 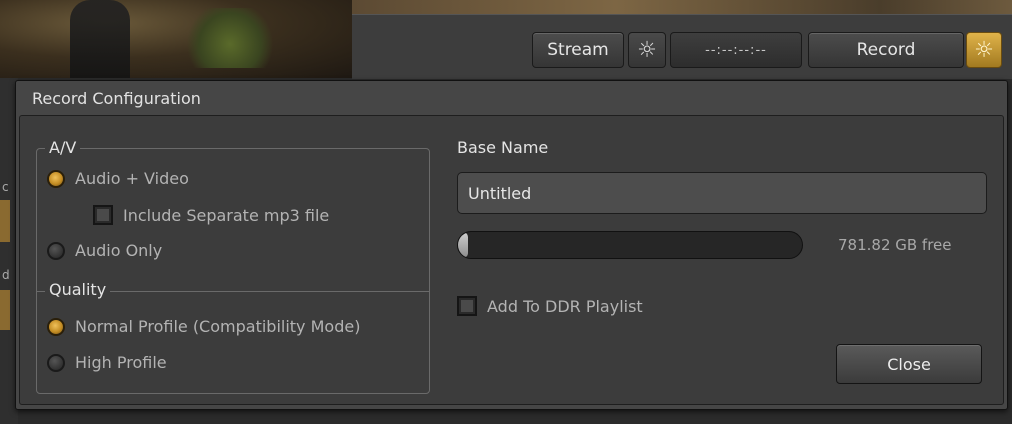 I want to click on background-text: d, so click(x=6, y=275).